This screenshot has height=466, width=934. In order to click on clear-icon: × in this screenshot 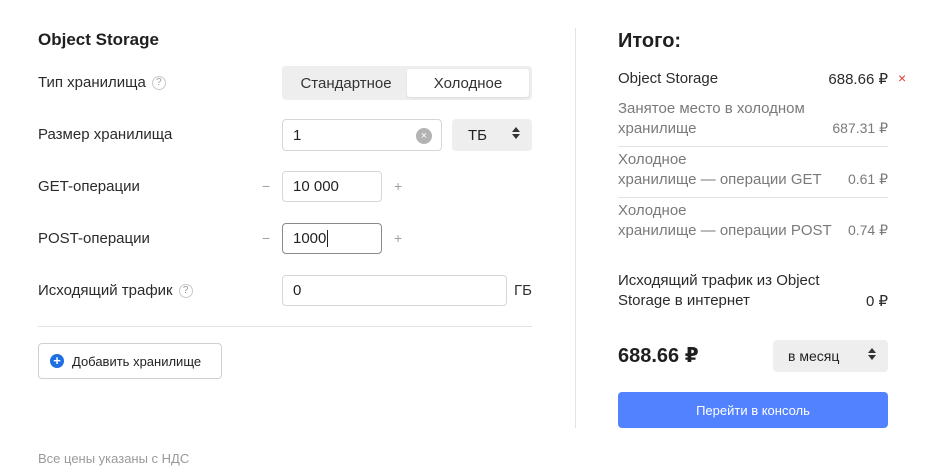, I will do `click(424, 136)`.